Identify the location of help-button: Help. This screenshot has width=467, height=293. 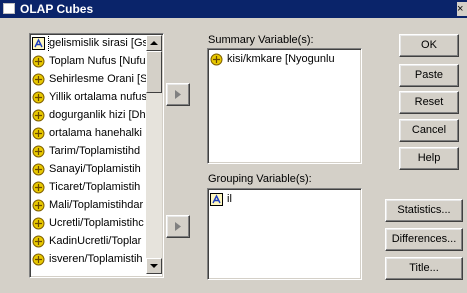
(429, 158).